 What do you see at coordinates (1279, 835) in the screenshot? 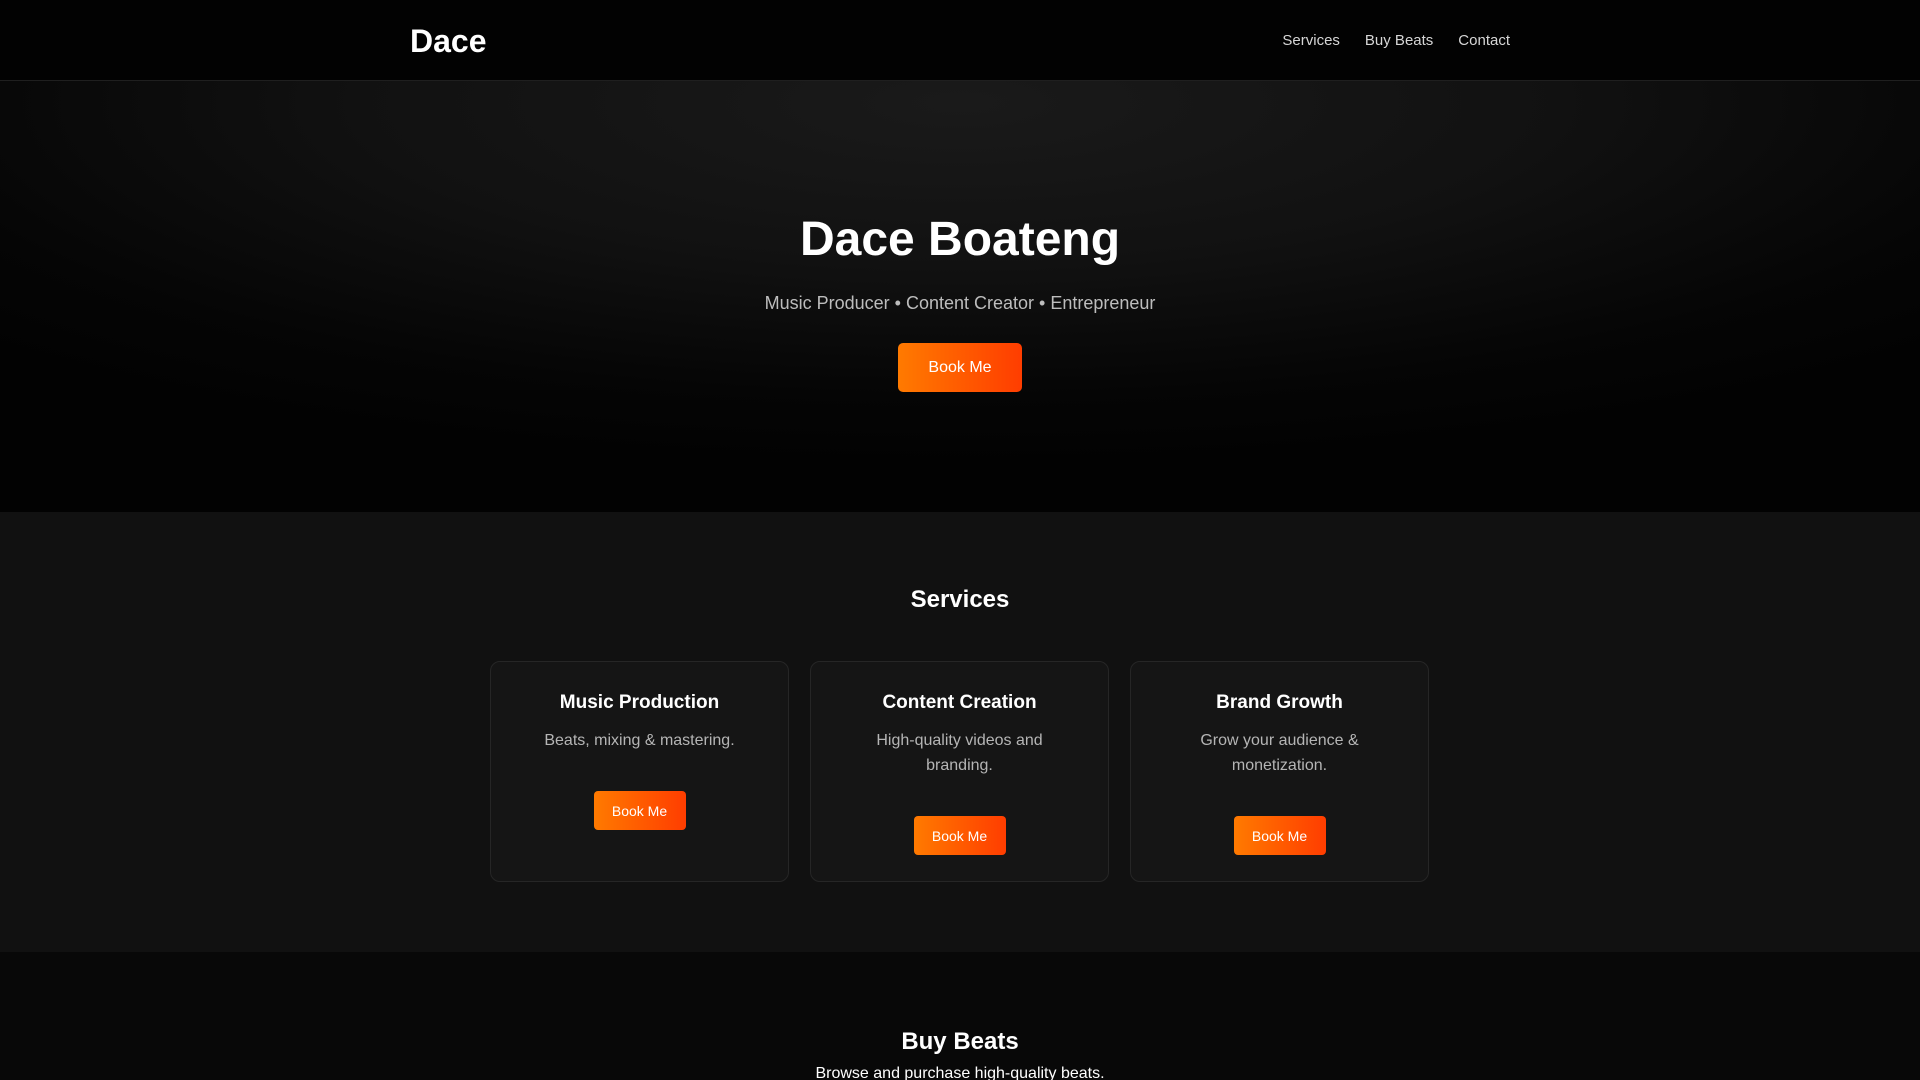
I see `brand-growth-book-me-button: Book Me` at bounding box center [1279, 835].